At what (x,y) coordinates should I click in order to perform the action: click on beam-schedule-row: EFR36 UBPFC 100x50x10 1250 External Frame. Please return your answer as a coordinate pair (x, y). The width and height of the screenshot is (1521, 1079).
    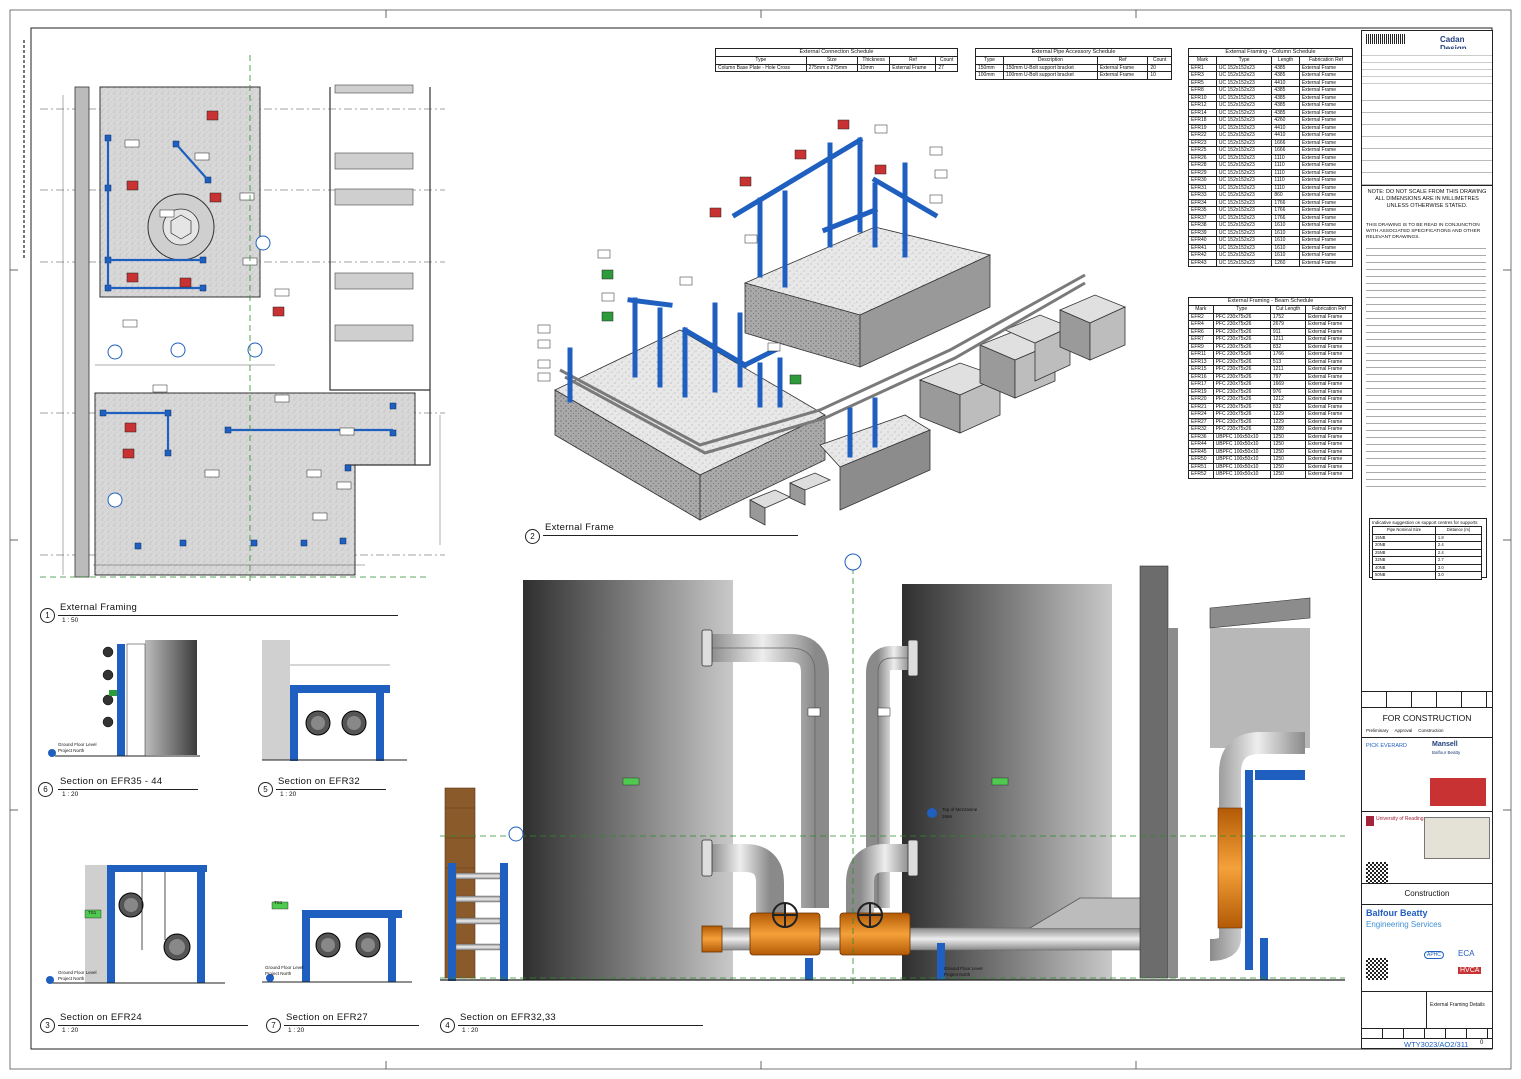
    Looking at the image, I should click on (1270, 436).